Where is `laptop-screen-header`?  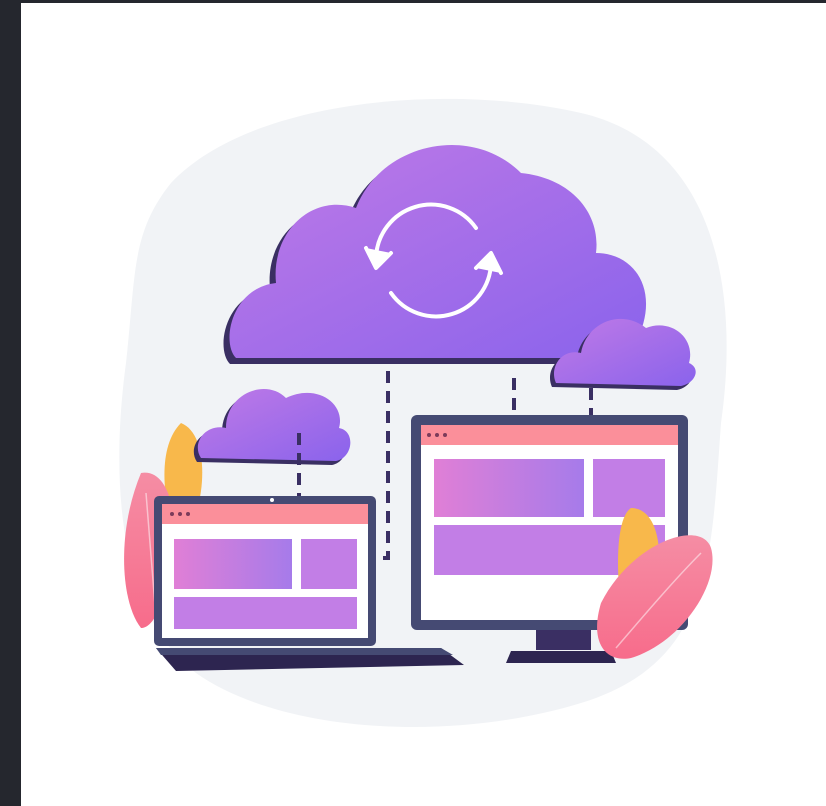
laptop-screen-header is located at coordinates (265, 514).